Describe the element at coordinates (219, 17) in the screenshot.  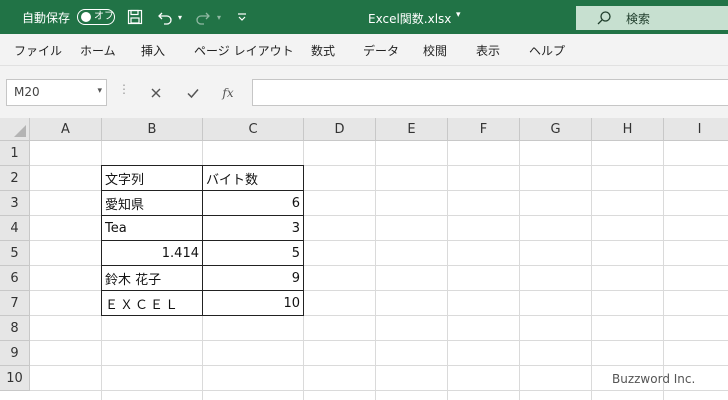
I see `redo-dropdown-icon: ▾` at that location.